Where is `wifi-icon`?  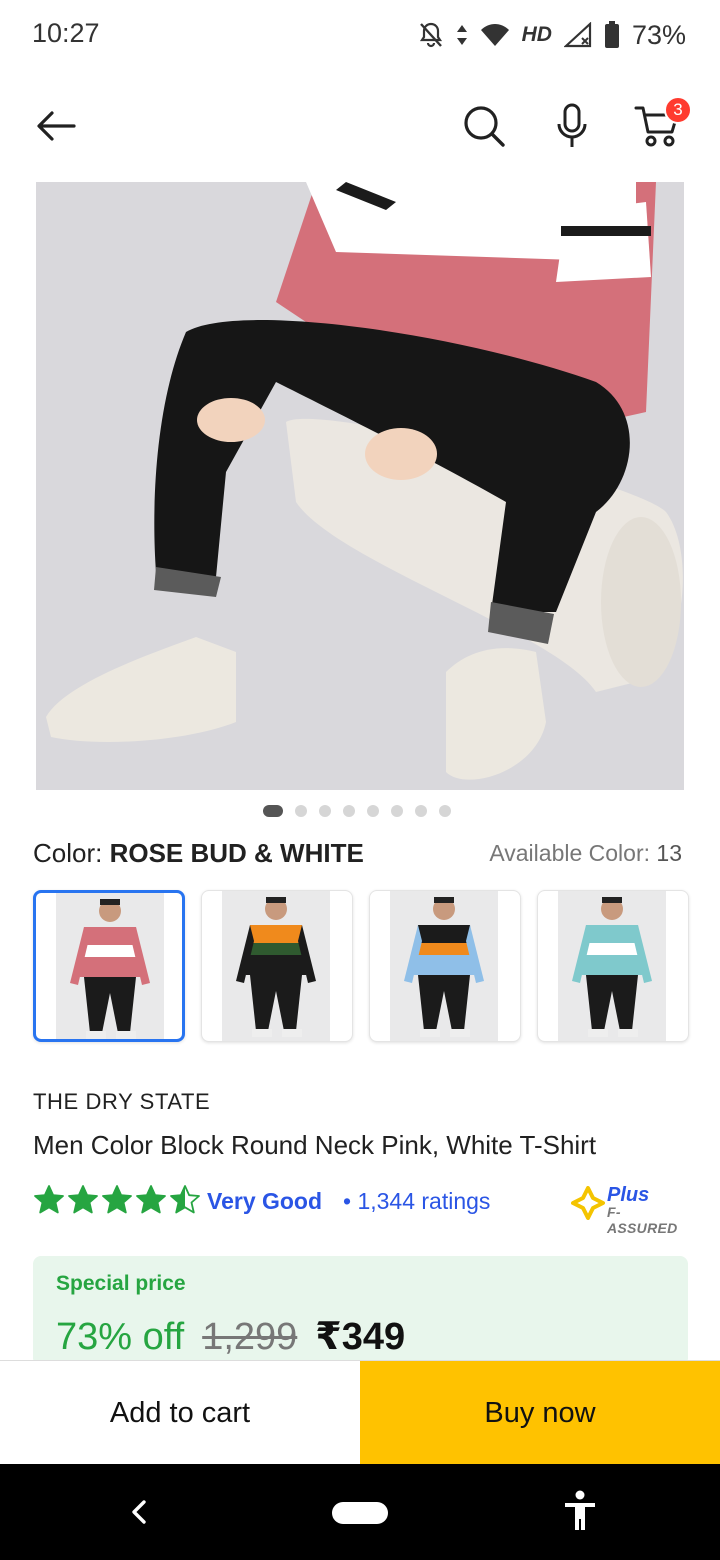
wifi-icon is located at coordinates (494, 35).